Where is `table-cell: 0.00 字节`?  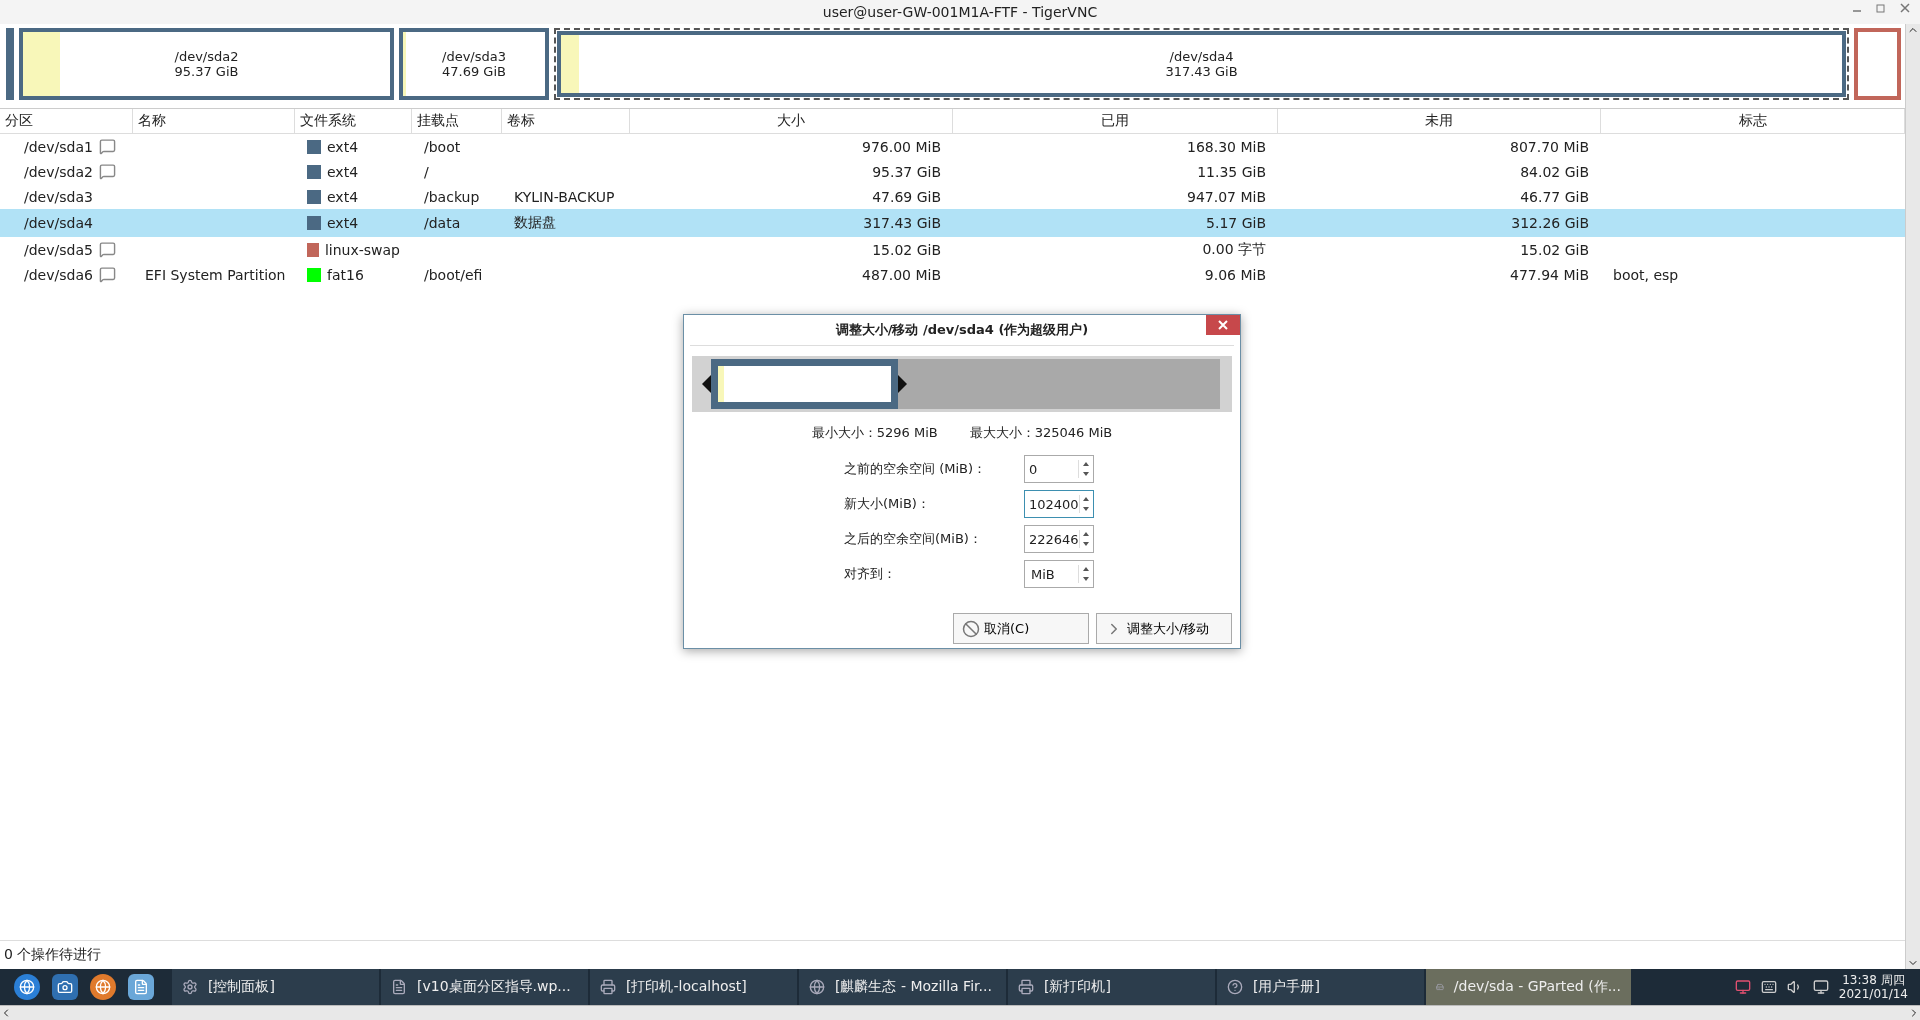
table-cell: 0.00 字节 is located at coordinates (1234, 249).